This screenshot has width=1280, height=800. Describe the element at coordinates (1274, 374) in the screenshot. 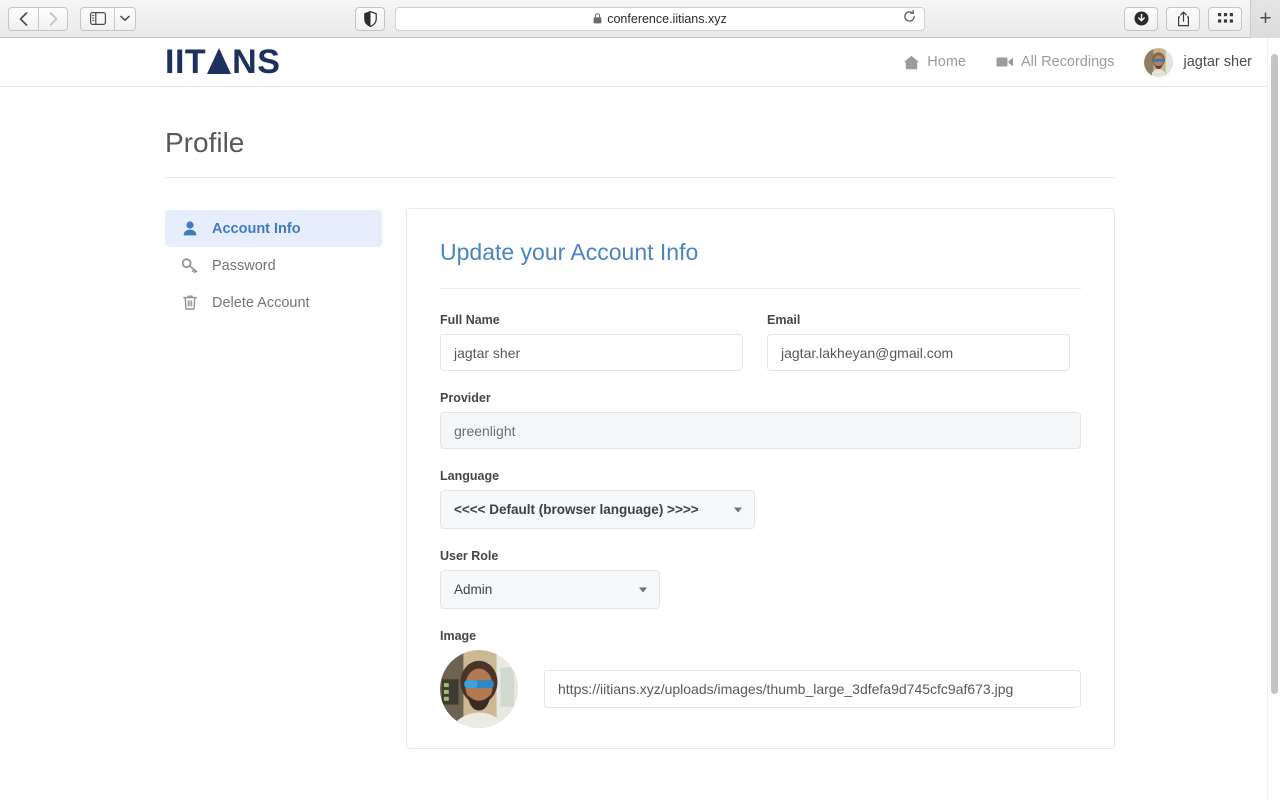

I see `scrollbar-thumb` at that location.